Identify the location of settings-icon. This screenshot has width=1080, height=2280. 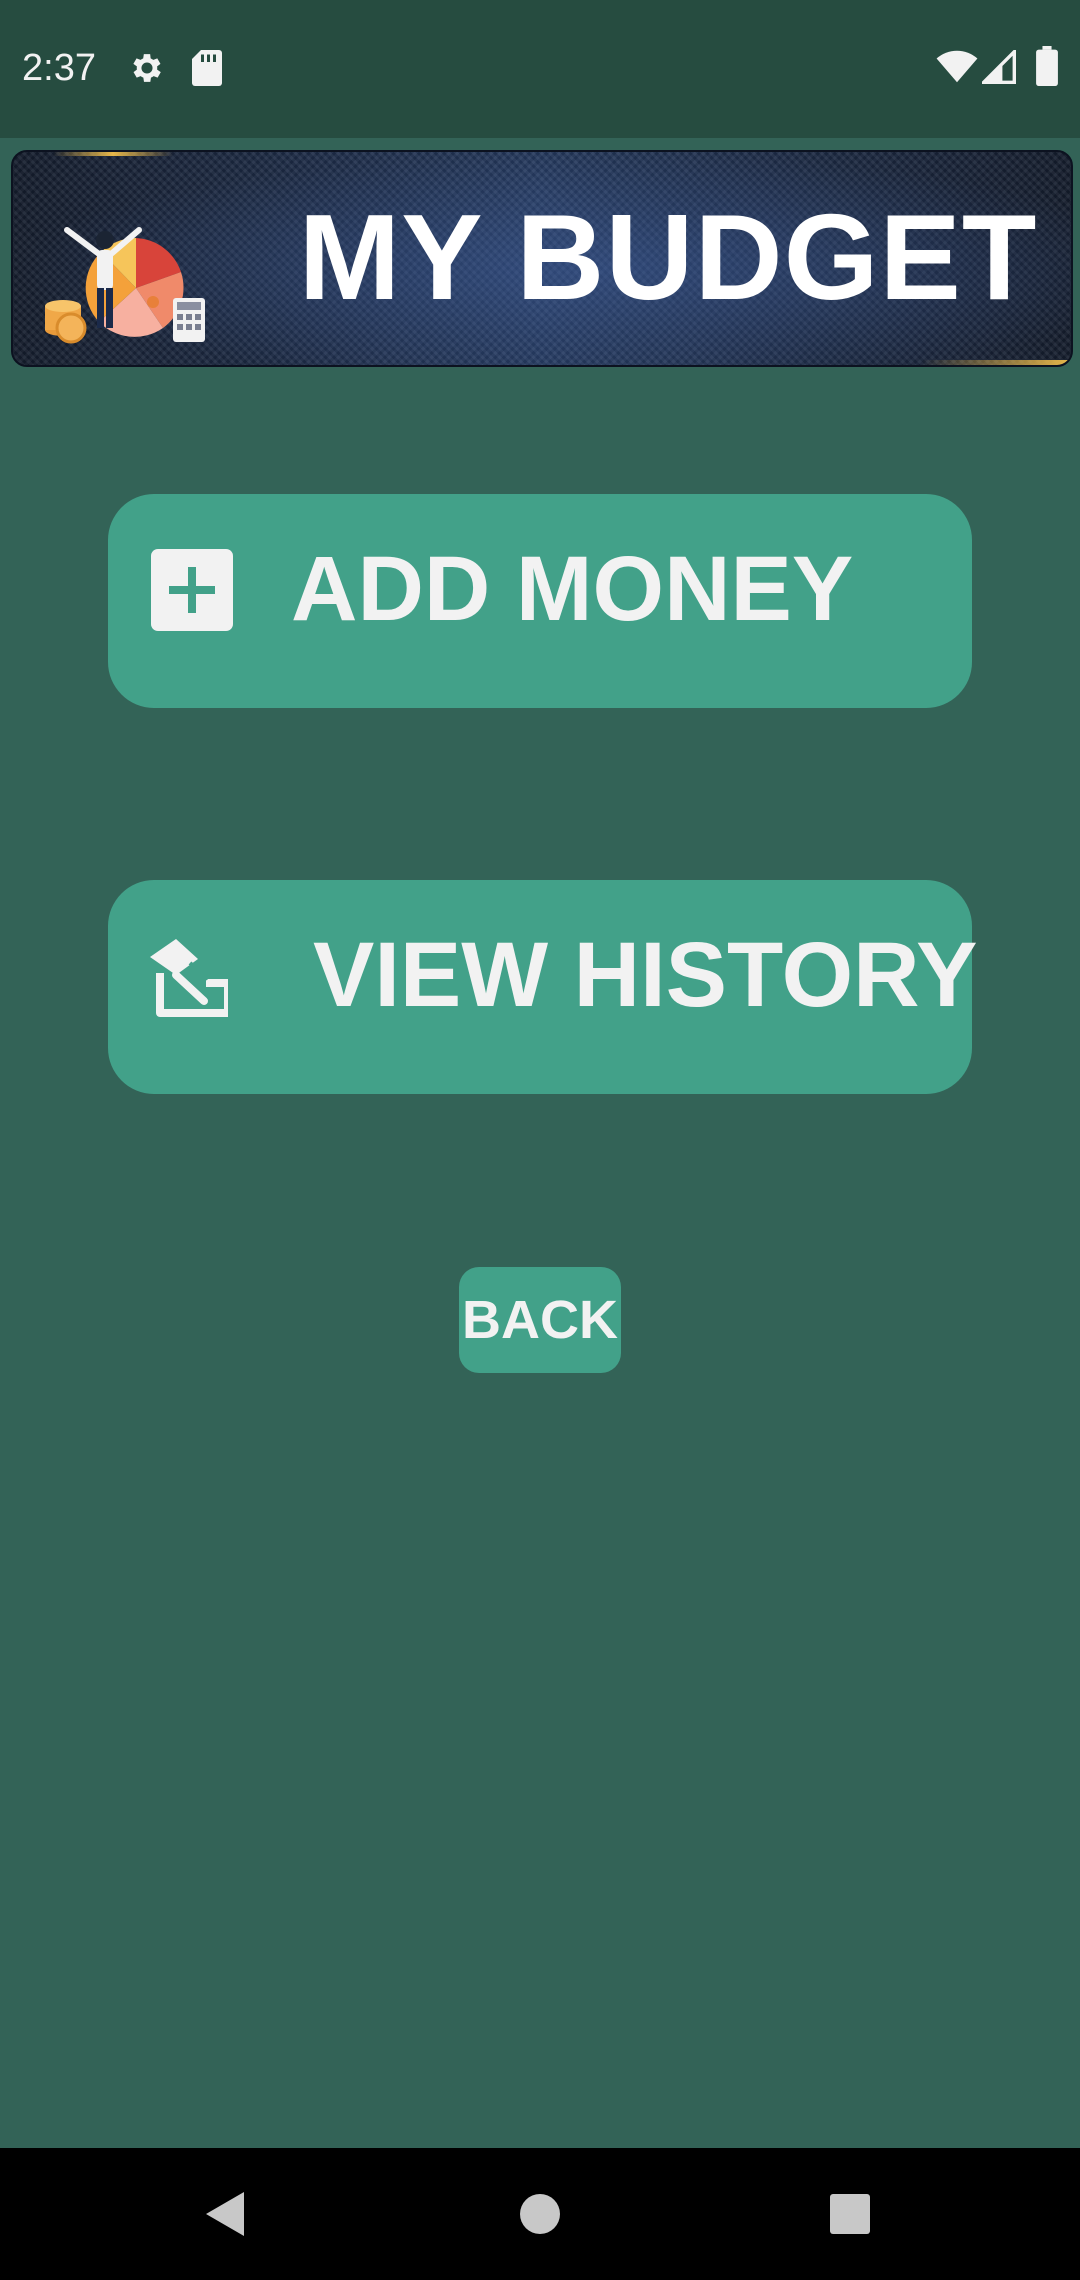
(147, 68).